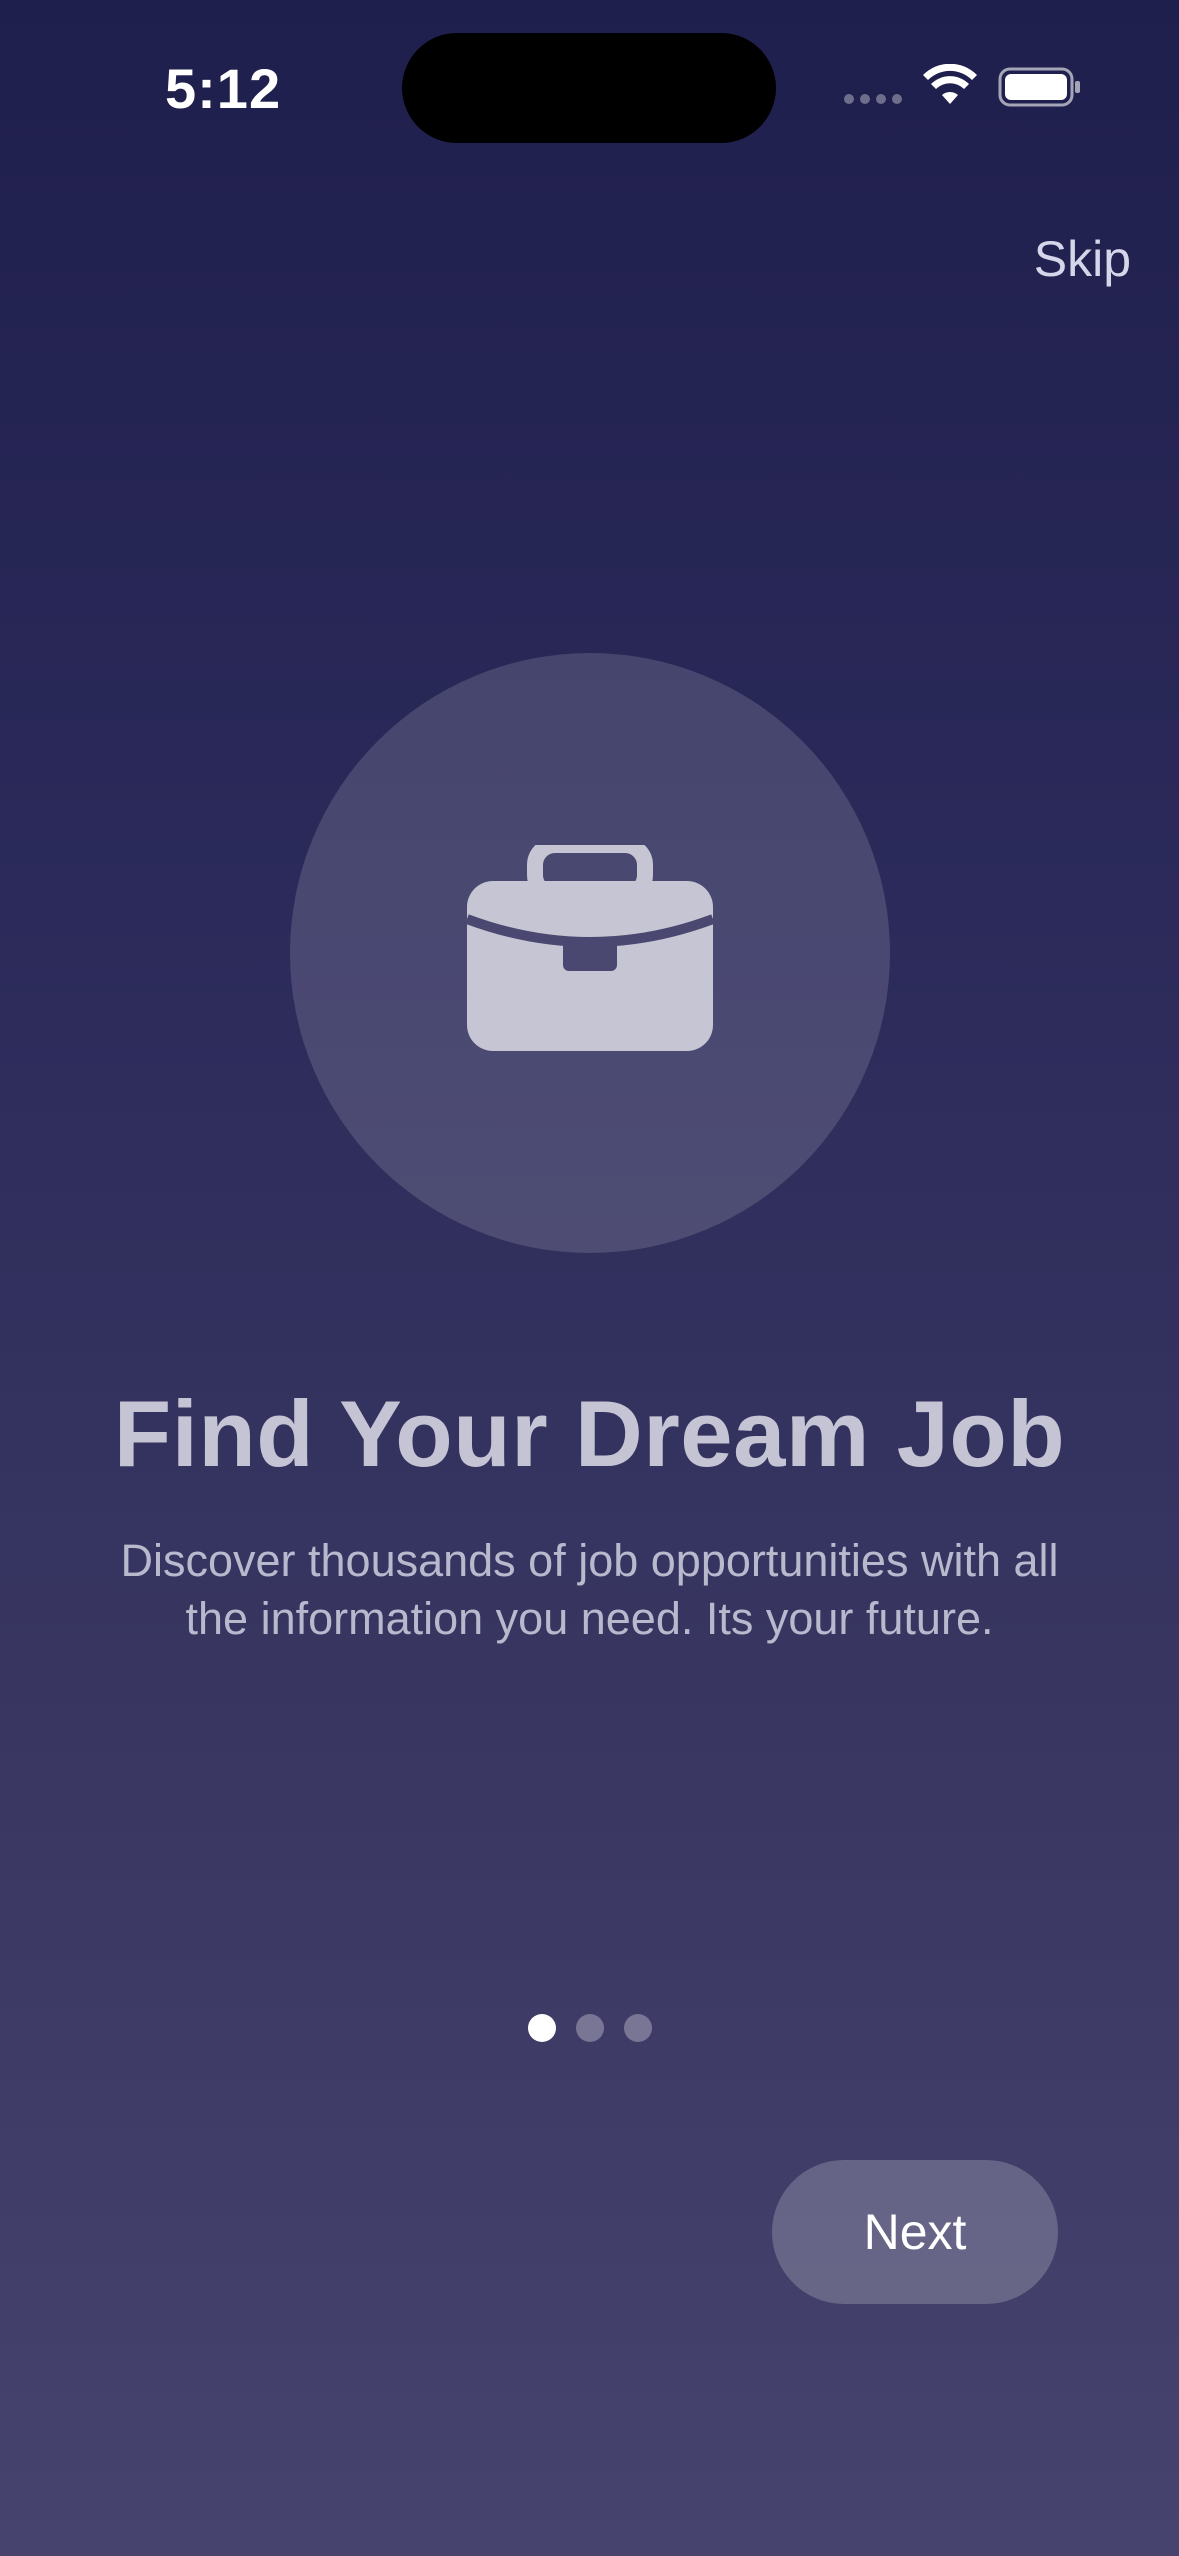  Describe the element at coordinates (915, 2232) in the screenshot. I see `next-button: Next` at that location.